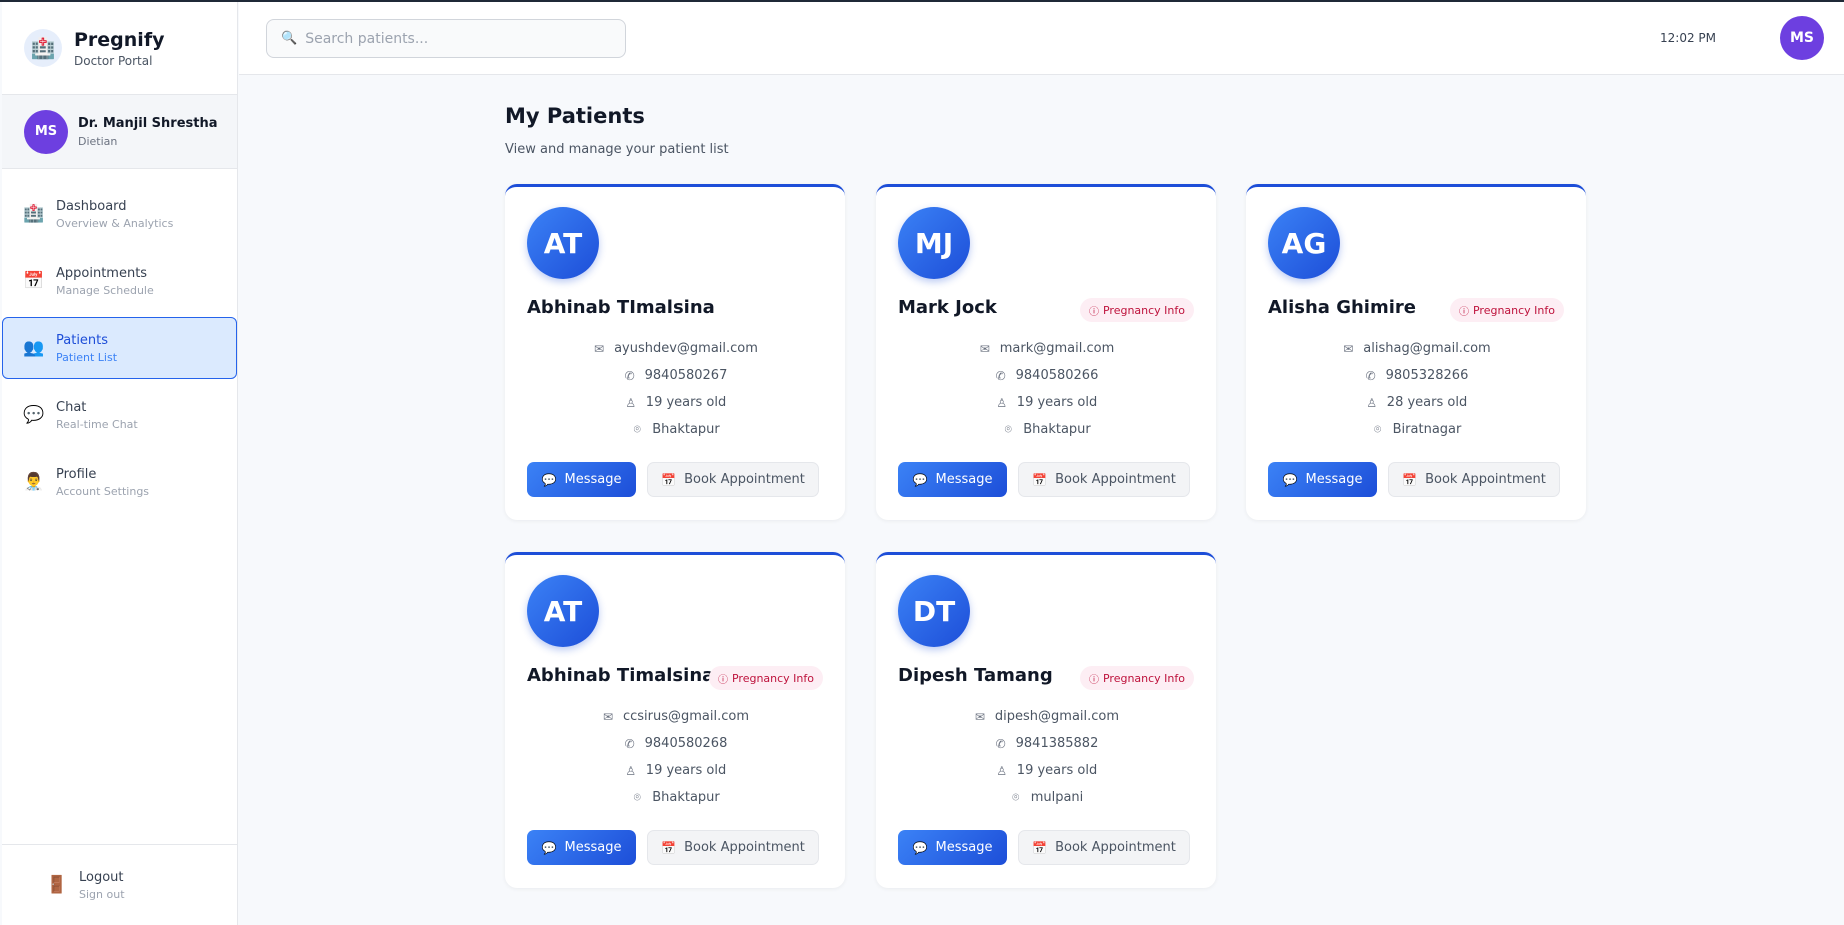  I want to click on hospital-icon: 🏥, so click(43, 48).